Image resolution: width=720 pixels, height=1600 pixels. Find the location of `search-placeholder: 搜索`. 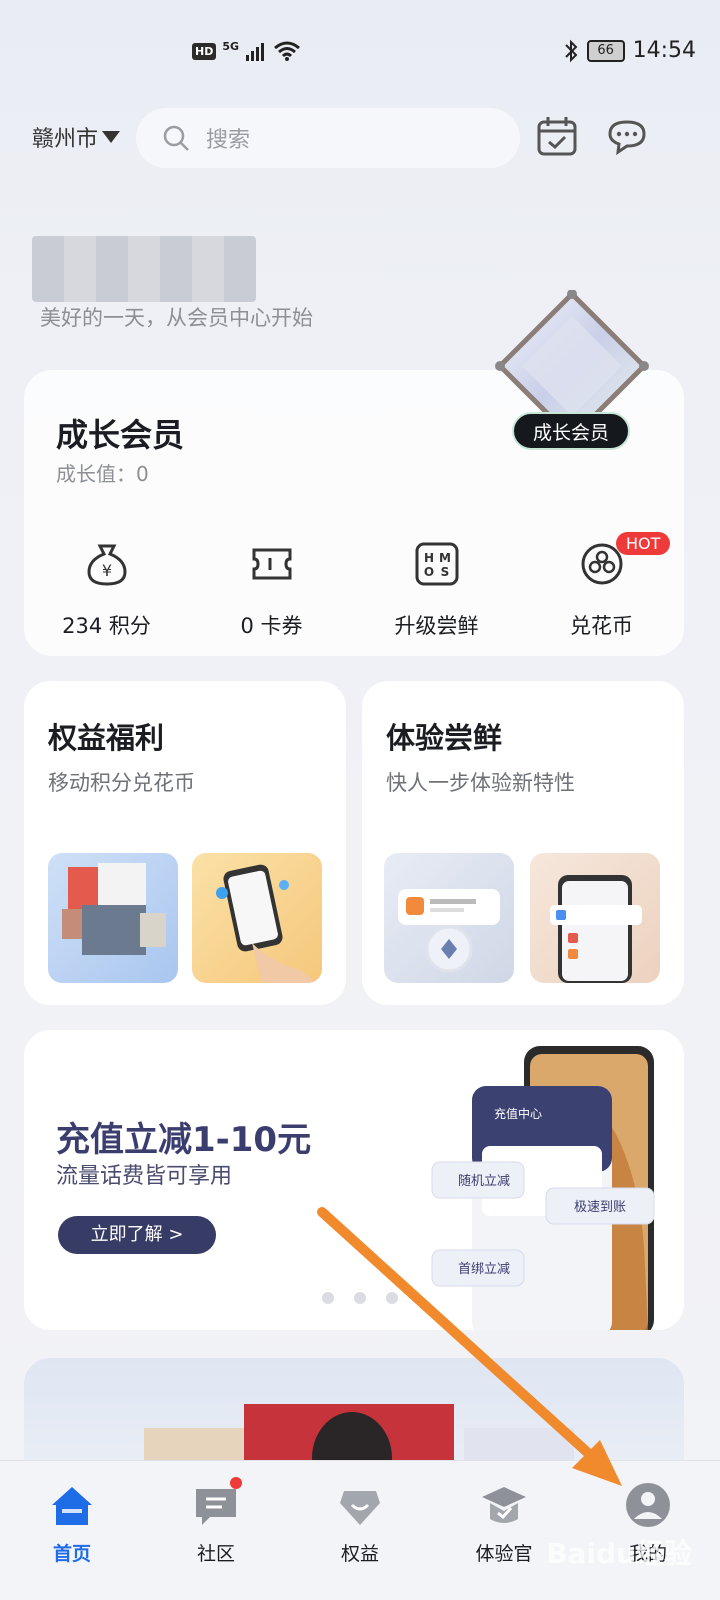

search-placeholder: 搜索 is located at coordinates (228, 140).